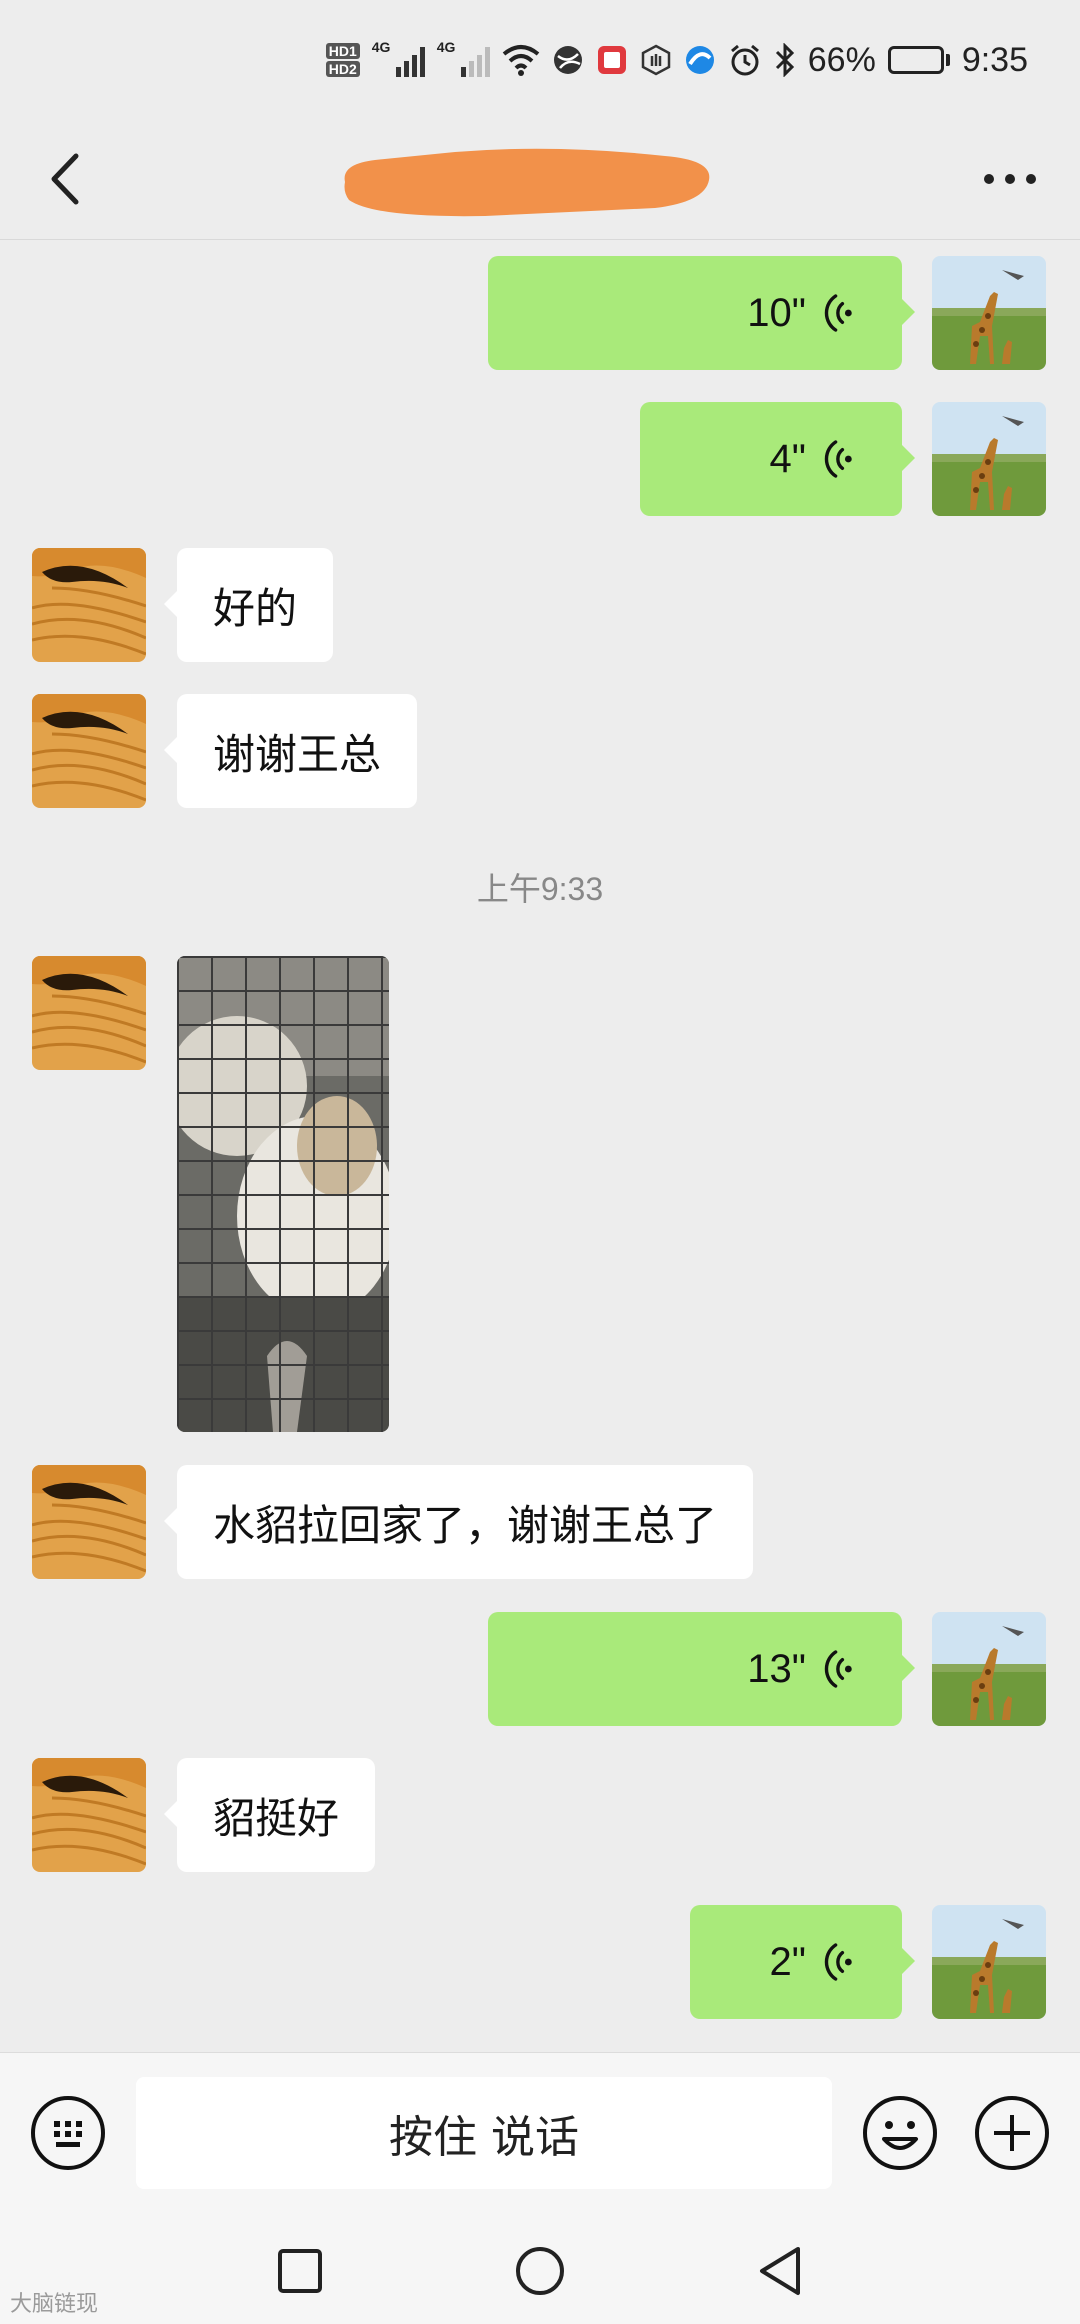 The width and height of the screenshot is (1080, 2324). I want to click on more-options-button, so click(1010, 179).